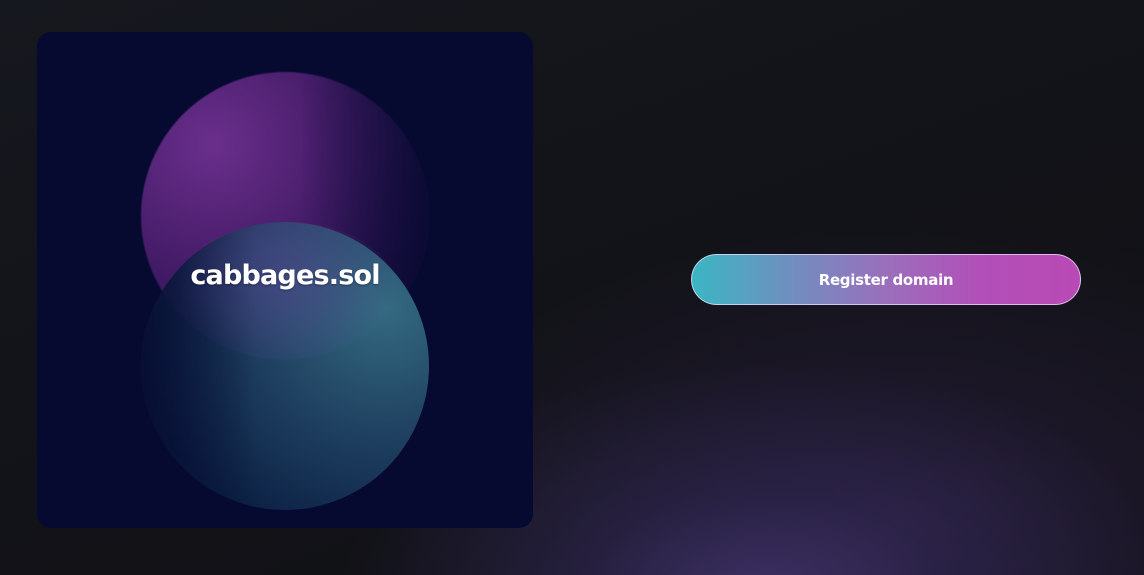  I want to click on register-domain-button: Register domain, so click(886, 279).